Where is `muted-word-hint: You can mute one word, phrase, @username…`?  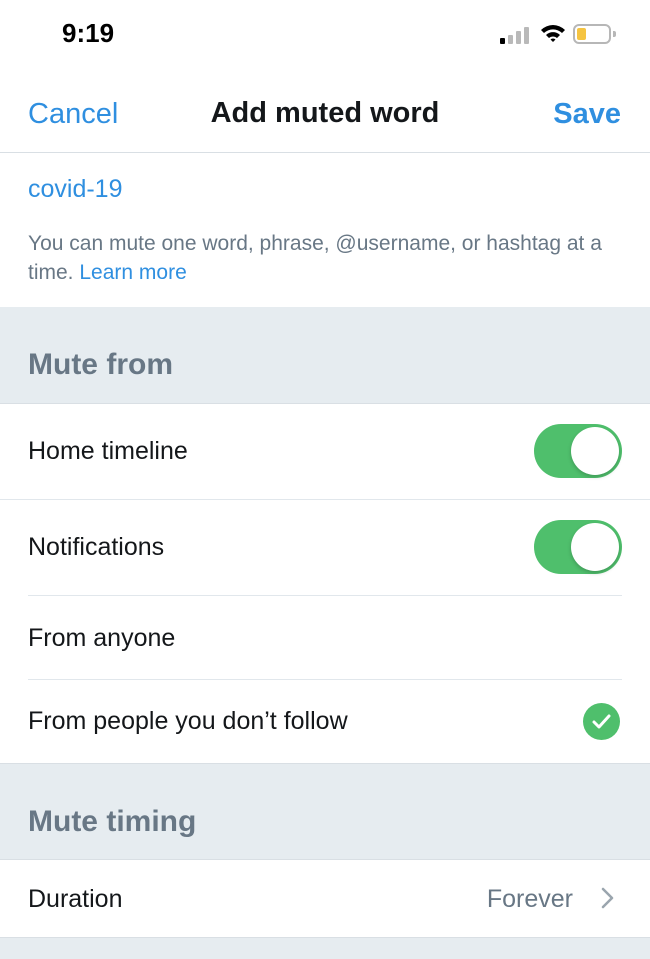
muted-word-hint: You can mute one word, phrase, @username… is located at coordinates (328, 258).